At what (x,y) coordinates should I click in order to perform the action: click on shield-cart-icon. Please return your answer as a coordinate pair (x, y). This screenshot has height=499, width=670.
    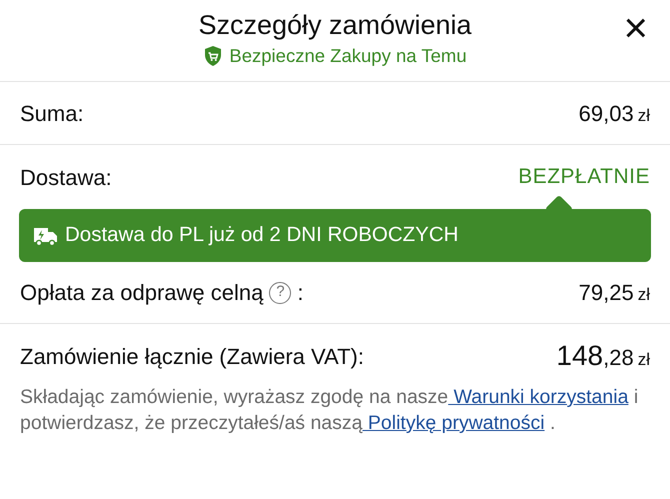
    Looking at the image, I should click on (213, 55).